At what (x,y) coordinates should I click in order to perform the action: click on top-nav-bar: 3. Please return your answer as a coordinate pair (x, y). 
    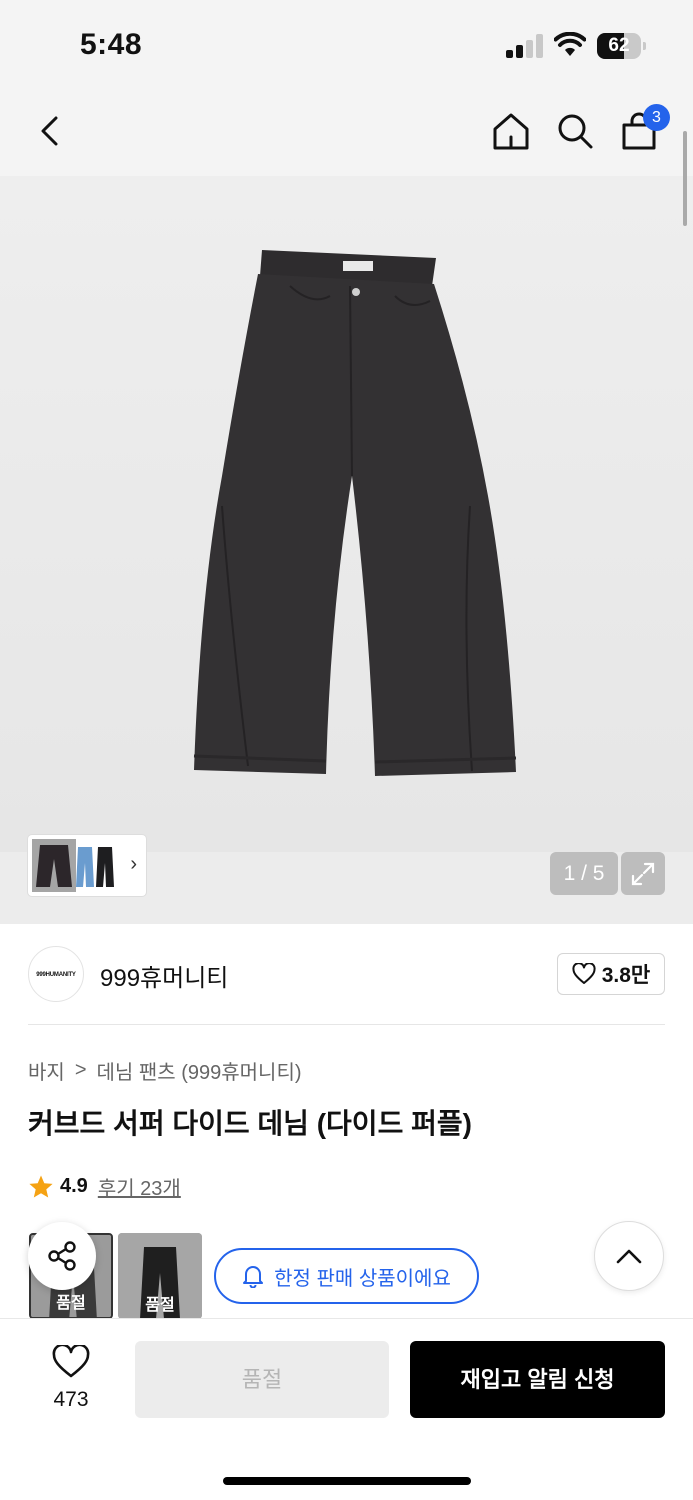
    Looking at the image, I should click on (346, 133).